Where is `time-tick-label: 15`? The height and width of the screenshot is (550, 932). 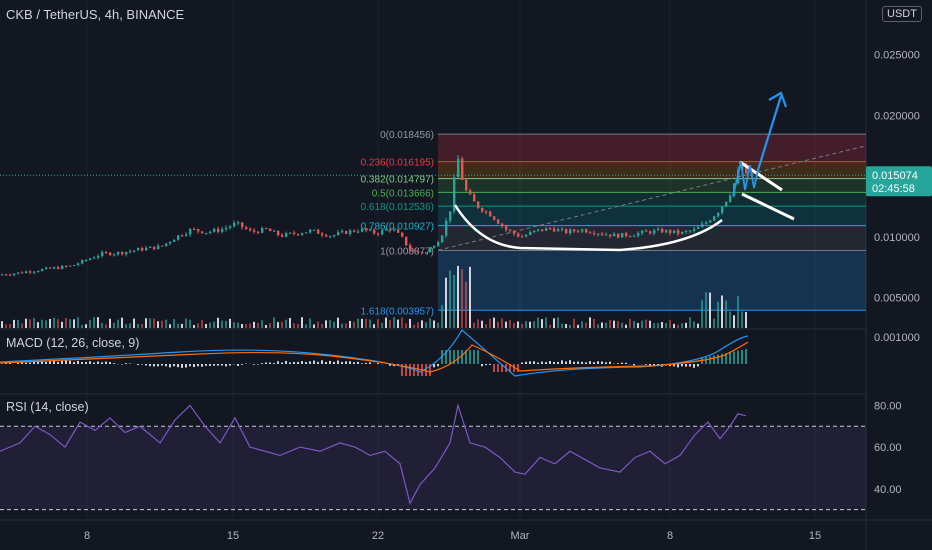 time-tick-label: 15 is located at coordinates (815, 536).